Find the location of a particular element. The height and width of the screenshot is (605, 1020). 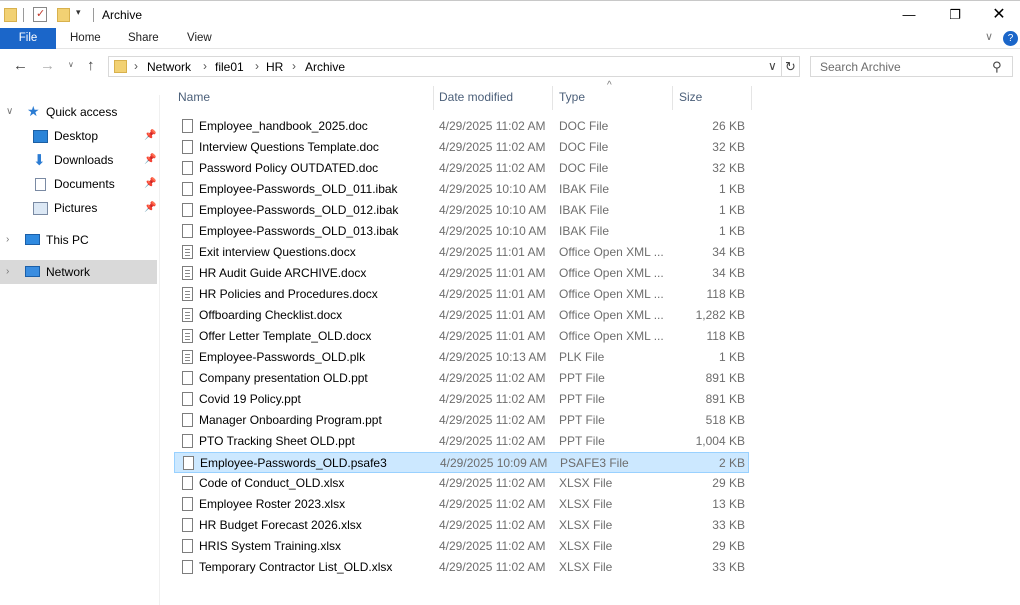

sort-ascending-icon: ^ is located at coordinates (609, 85).